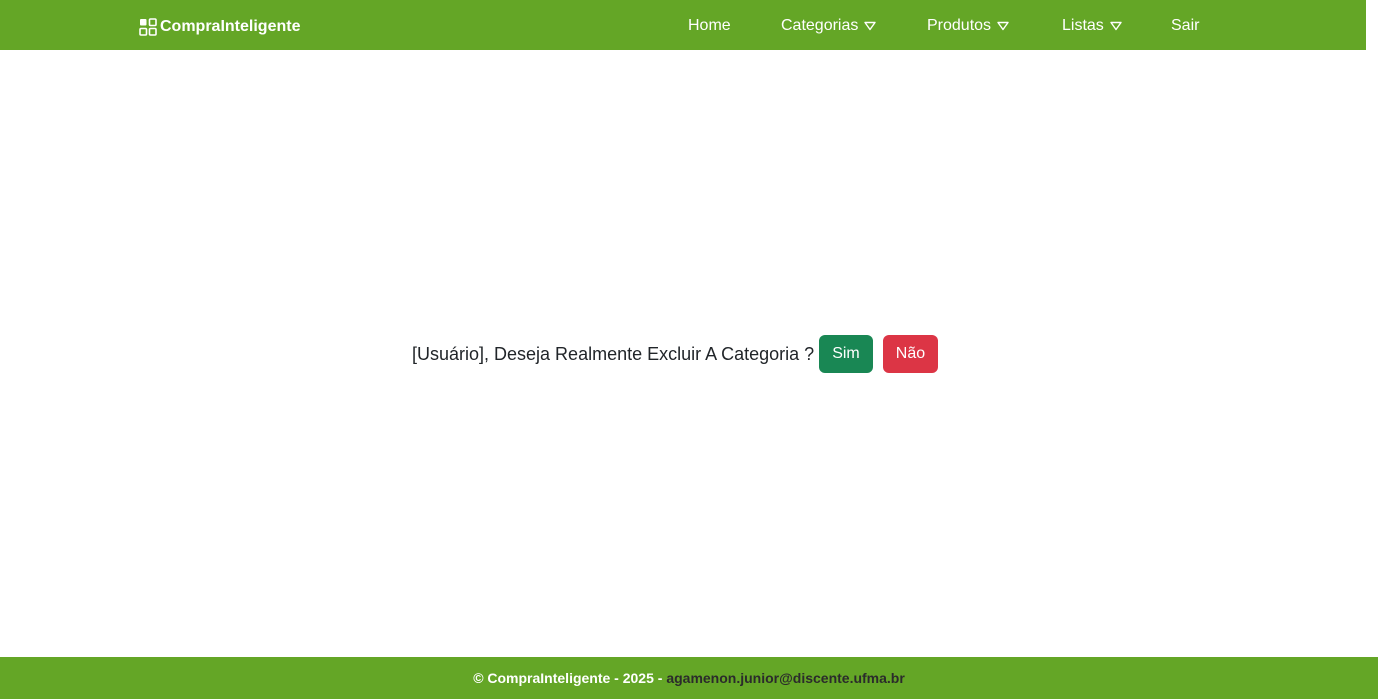 This screenshot has width=1378, height=699. Describe the element at coordinates (846, 354) in the screenshot. I see `confirm-yes-button: Sim` at that location.